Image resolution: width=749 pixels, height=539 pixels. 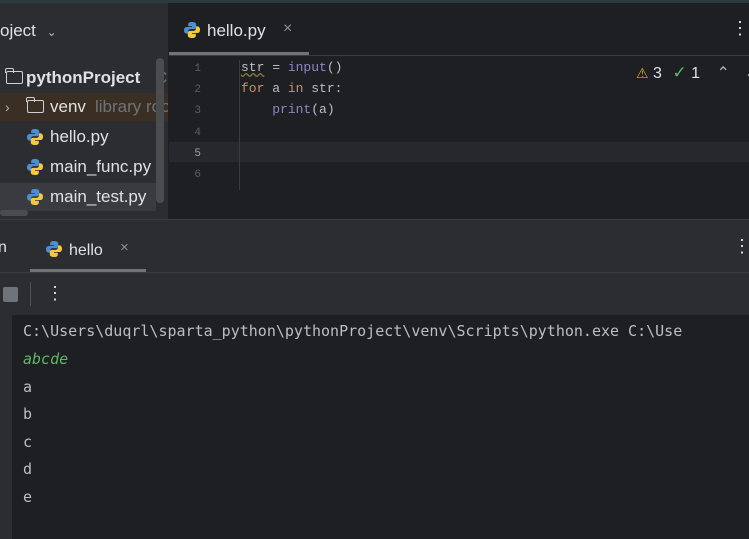 I want to click on line-number: 1, so click(x=197, y=69).